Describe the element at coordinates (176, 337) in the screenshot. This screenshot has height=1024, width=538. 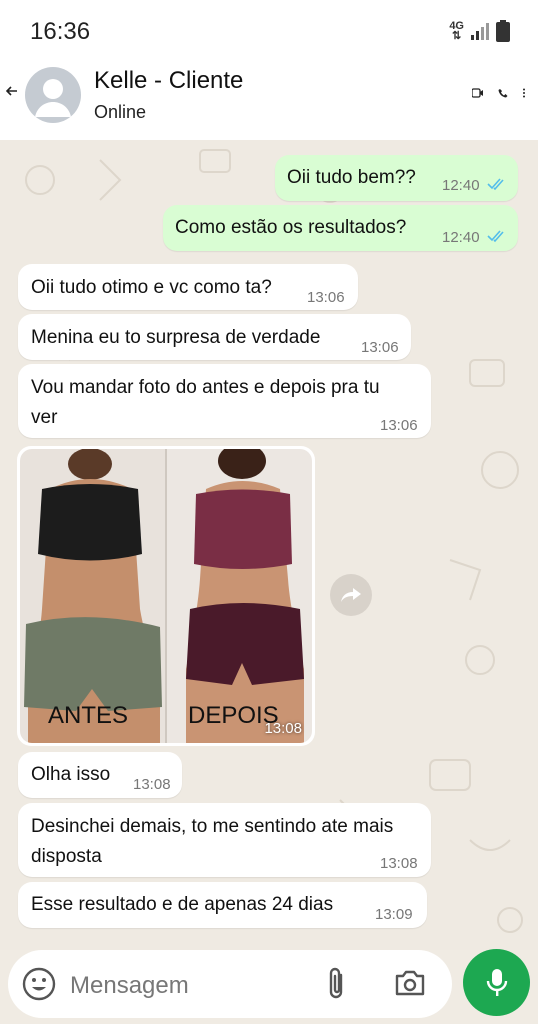
I see `message-text: Menina eu to surpresa de verdade` at that location.